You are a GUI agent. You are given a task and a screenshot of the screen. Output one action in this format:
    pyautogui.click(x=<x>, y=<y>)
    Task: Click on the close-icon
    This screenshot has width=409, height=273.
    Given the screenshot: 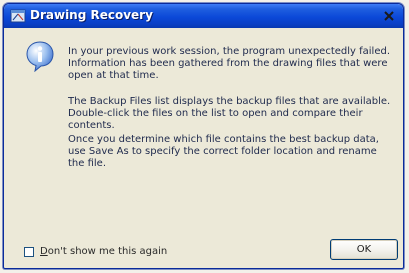 What is the action you would take?
    pyautogui.click(x=389, y=16)
    